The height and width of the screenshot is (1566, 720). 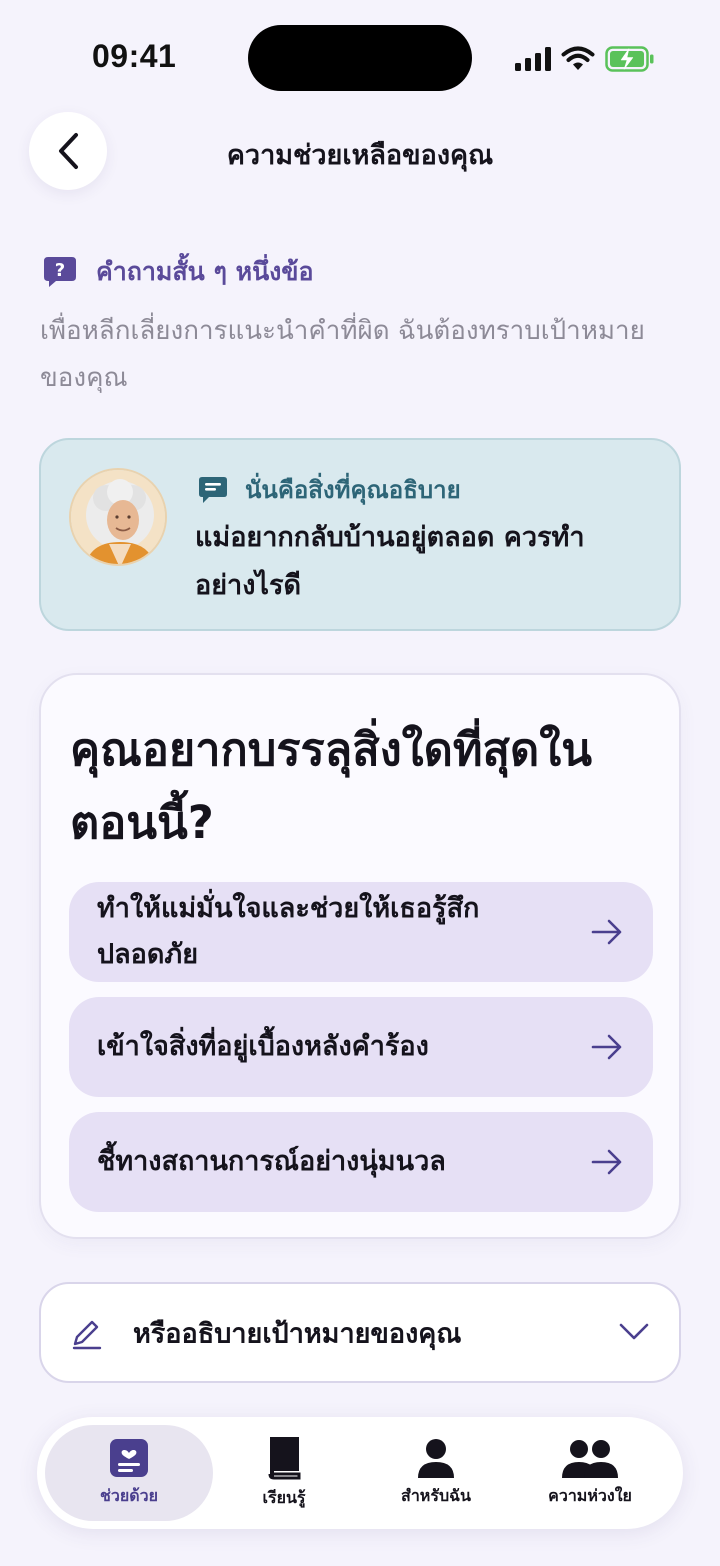 What do you see at coordinates (629, 59) in the screenshot?
I see `battery-charging-icon` at bounding box center [629, 59].